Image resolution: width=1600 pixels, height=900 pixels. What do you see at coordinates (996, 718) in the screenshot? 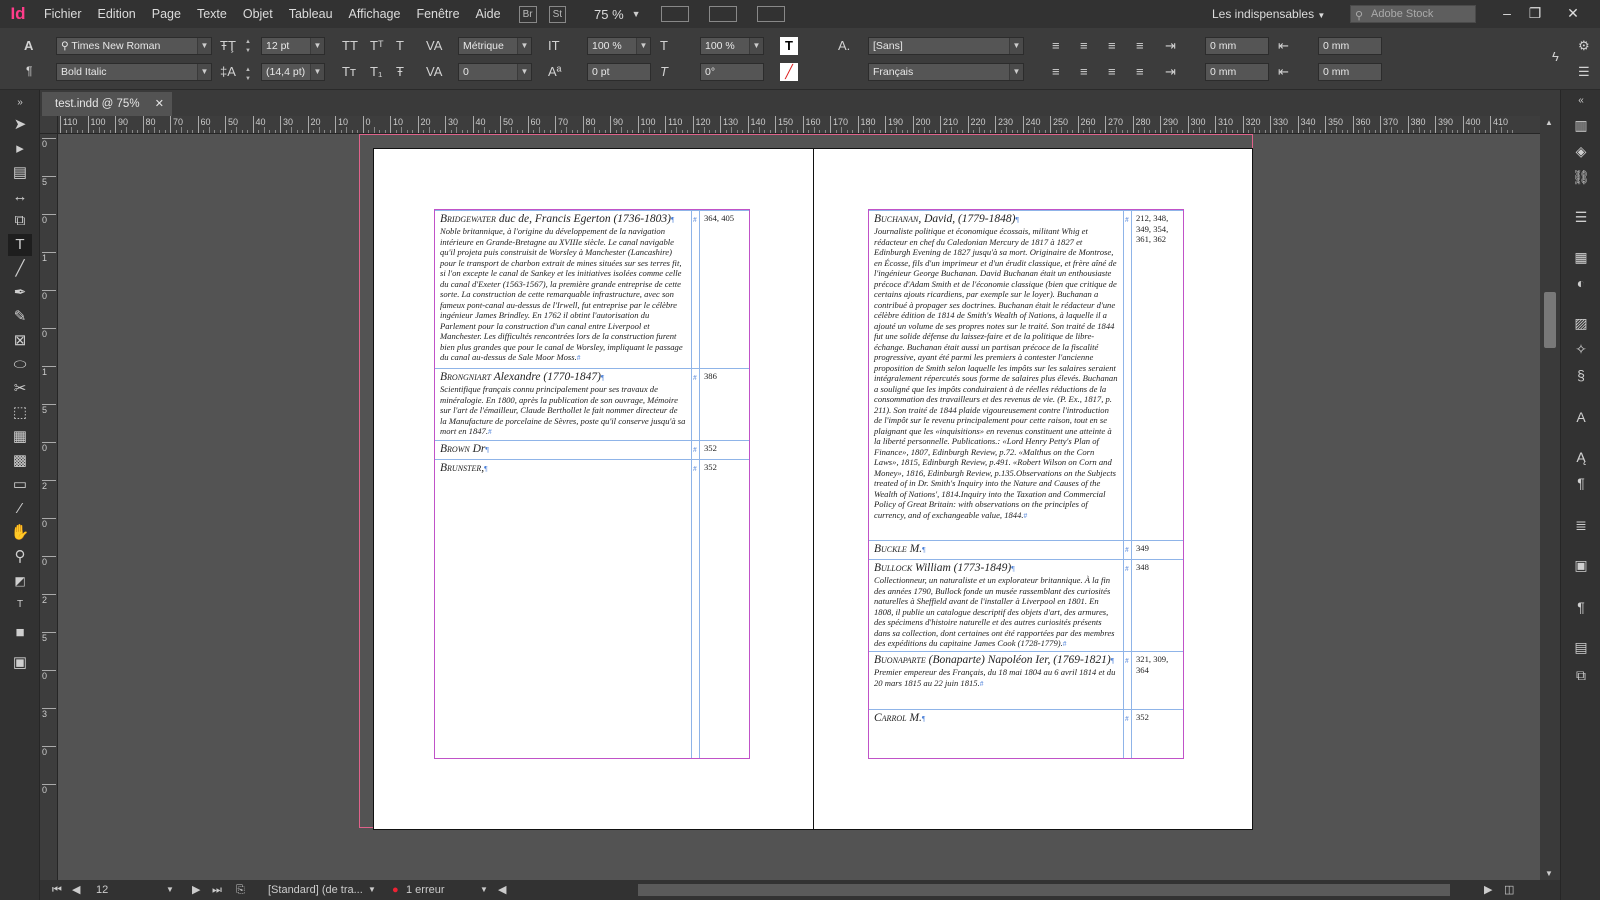
I see `entry-text-cell: Carrol M.¶` at bounding box center [996, 718].